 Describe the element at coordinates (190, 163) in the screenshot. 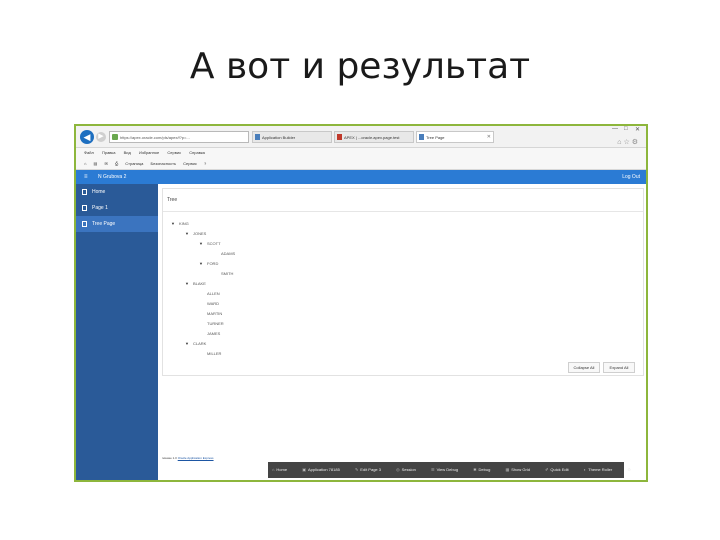

I see `command-tools: Сервис` at that location.